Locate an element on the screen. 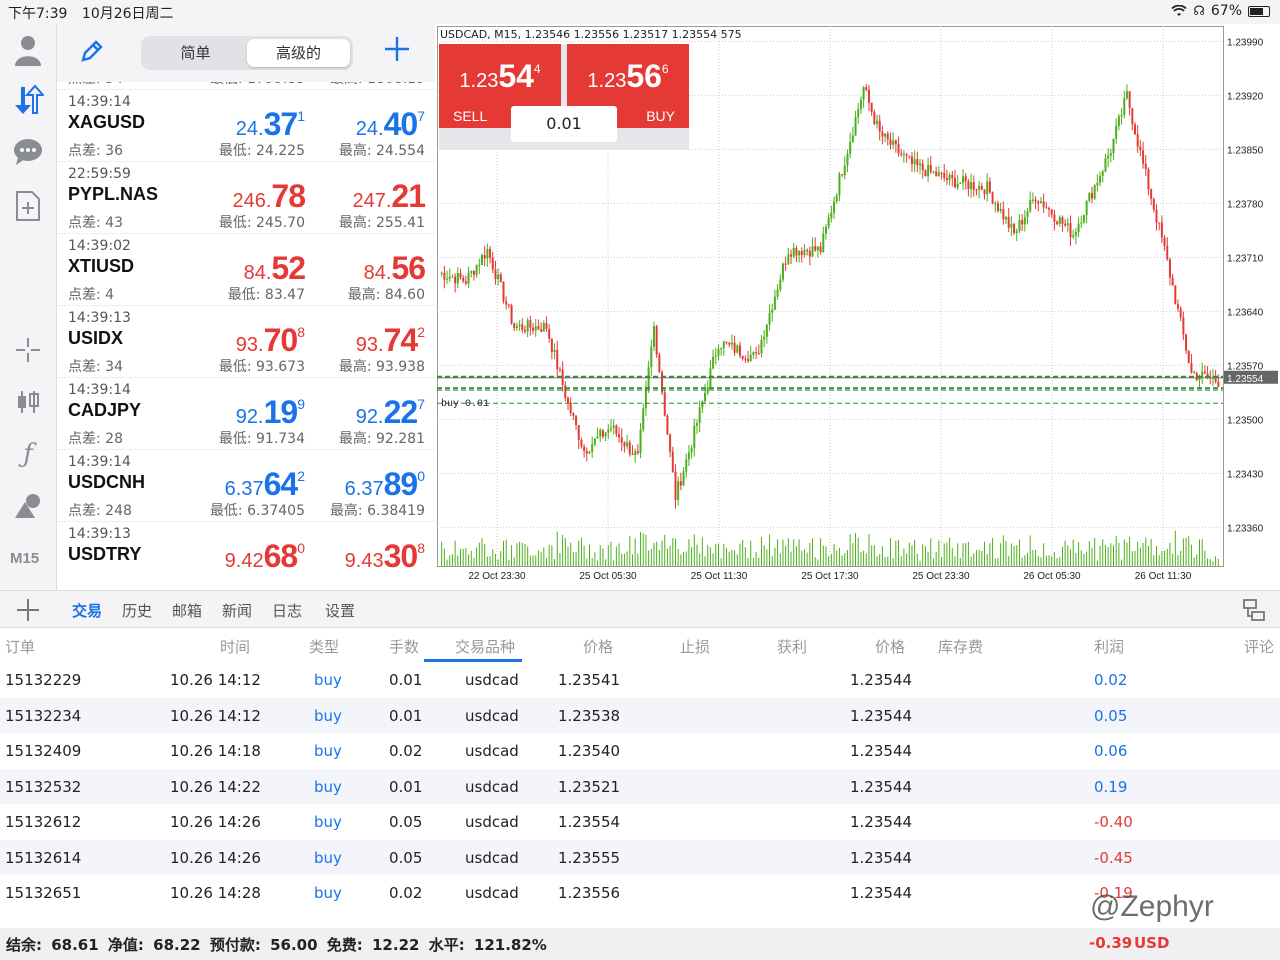  quote-ask-big: 22 is located at coordinates (401, 412).